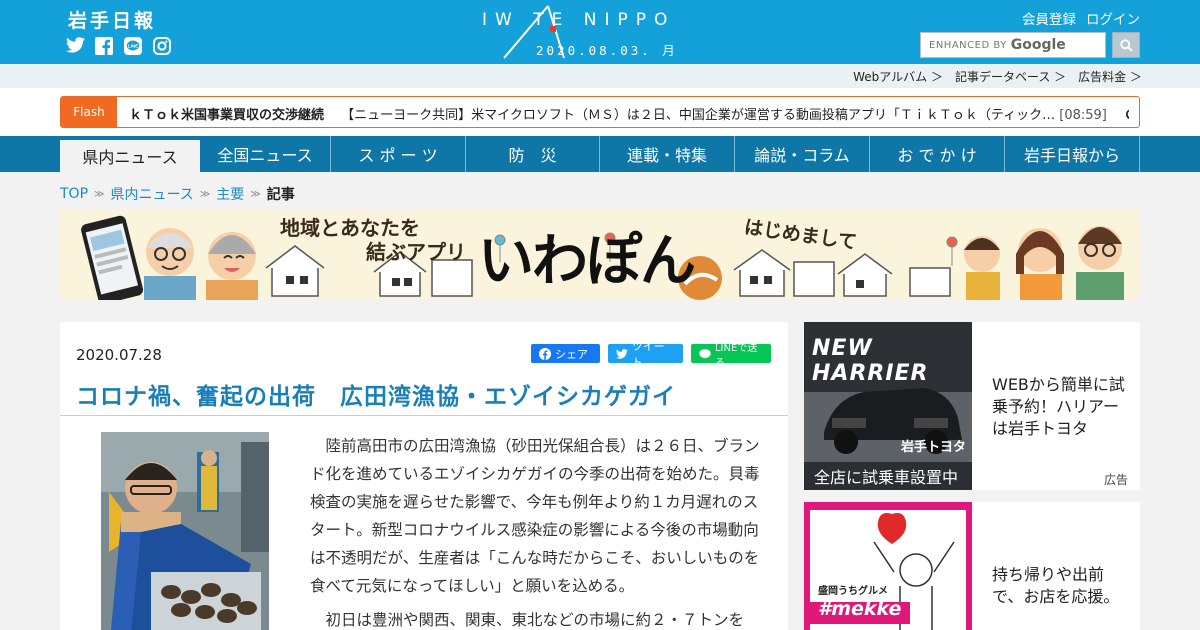 The image size is (1200, 630). What do you see at coordinates (119, 46) in the screenshot?
I see `social-links: LINE` at bounding box center [119, 46].